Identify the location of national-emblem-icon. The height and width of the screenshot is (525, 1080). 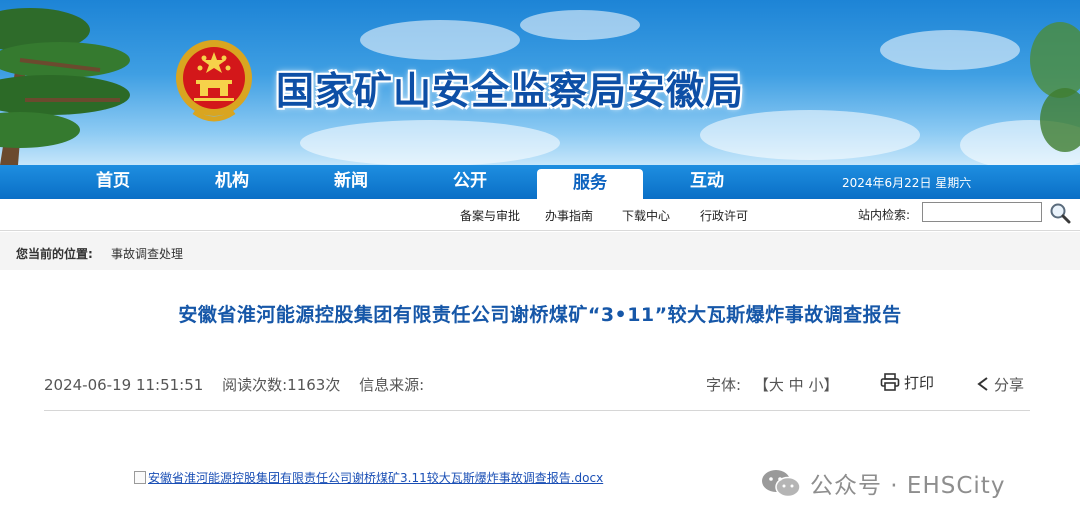
(214, 81).